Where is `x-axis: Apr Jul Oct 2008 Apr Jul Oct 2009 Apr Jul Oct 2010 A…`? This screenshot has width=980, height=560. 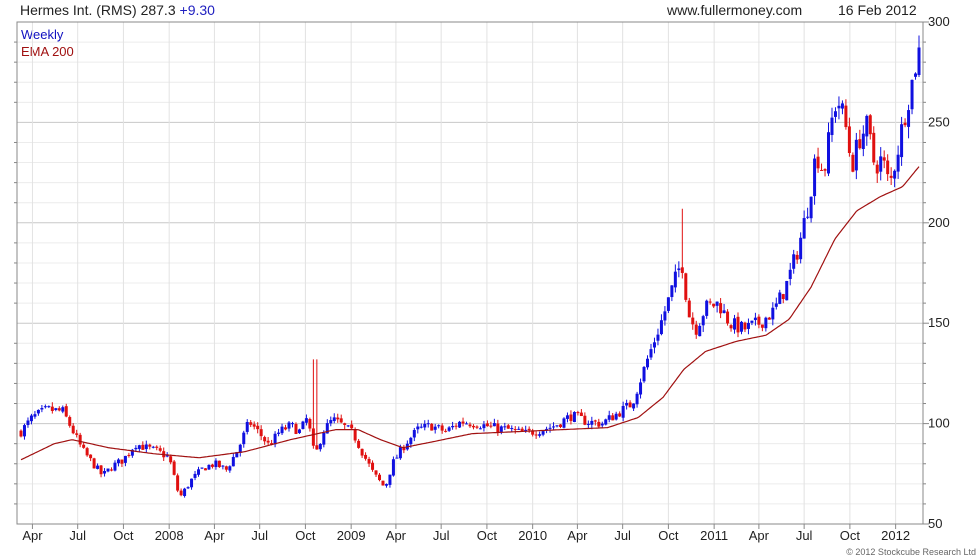
x-axis: Apr Jul Oct 2008 Apr Jul Oct 2009 Apr Jul Oct 2010 A… is located at coordinates (466, 533).